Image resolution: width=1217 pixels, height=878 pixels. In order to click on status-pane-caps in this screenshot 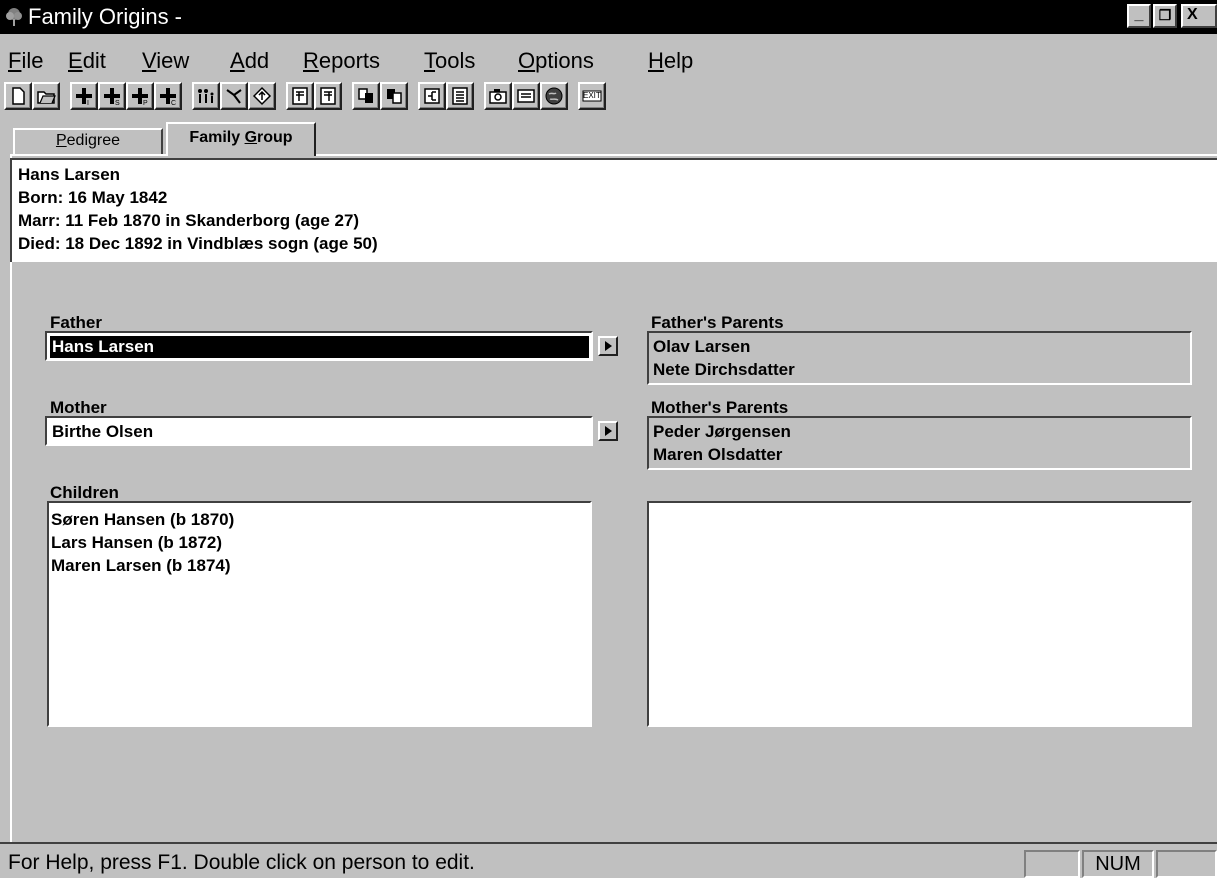, I will do `click(1052, 864)`.